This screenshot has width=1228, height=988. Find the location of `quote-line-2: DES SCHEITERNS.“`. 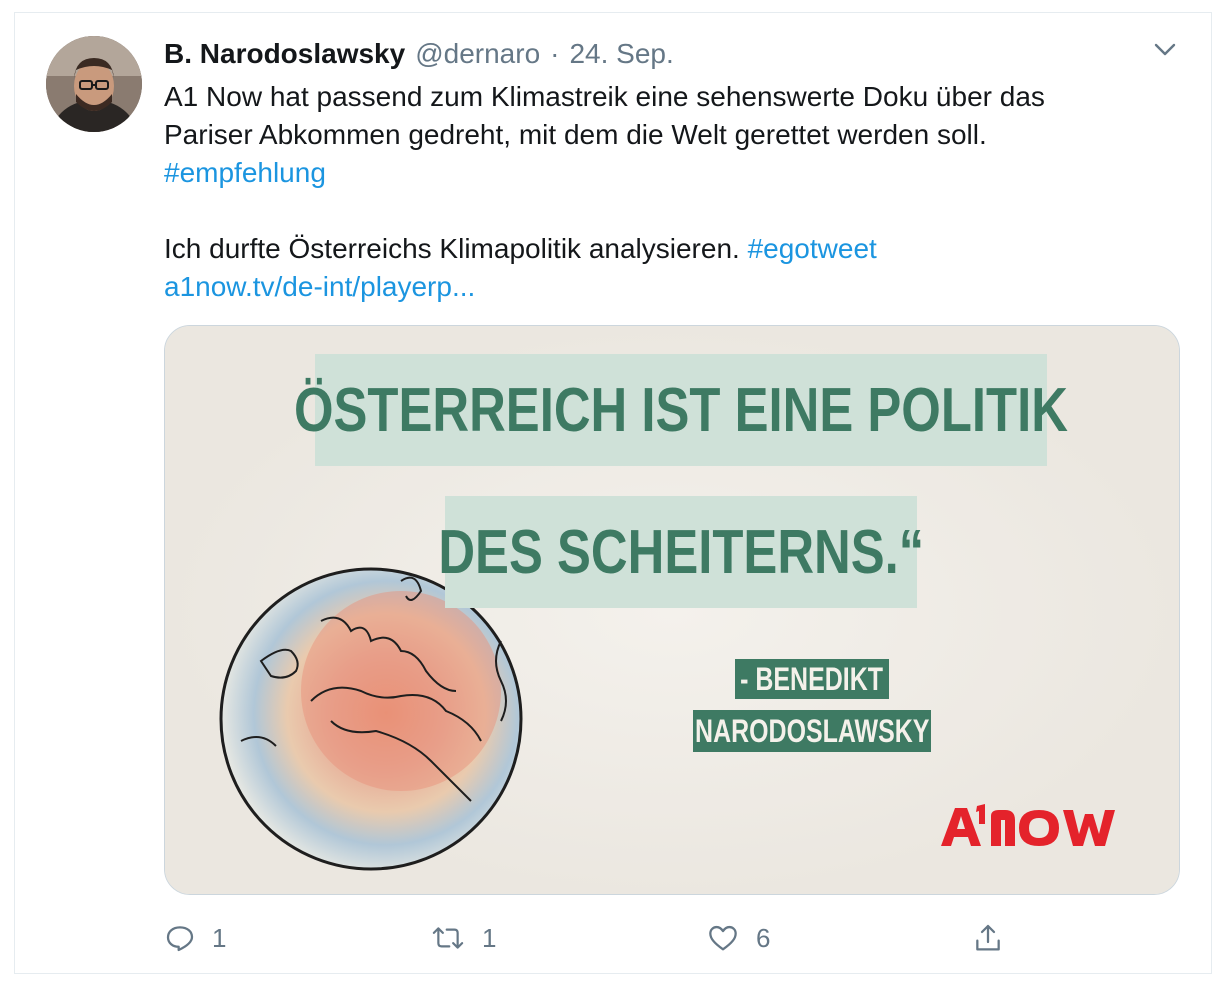

quote-line-2: DES SCHEITERNS.“ is located at coordinates (681, 552).